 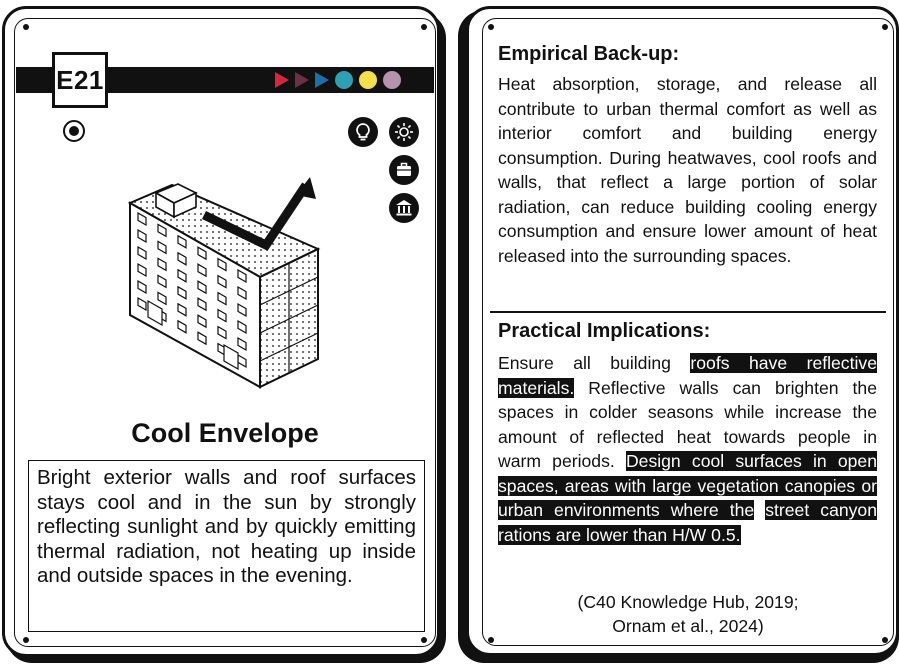 What do you see at coordinates (404, 132) in the screenshot?
I see `sun-heat-icon` at bounding box center [404, 132].